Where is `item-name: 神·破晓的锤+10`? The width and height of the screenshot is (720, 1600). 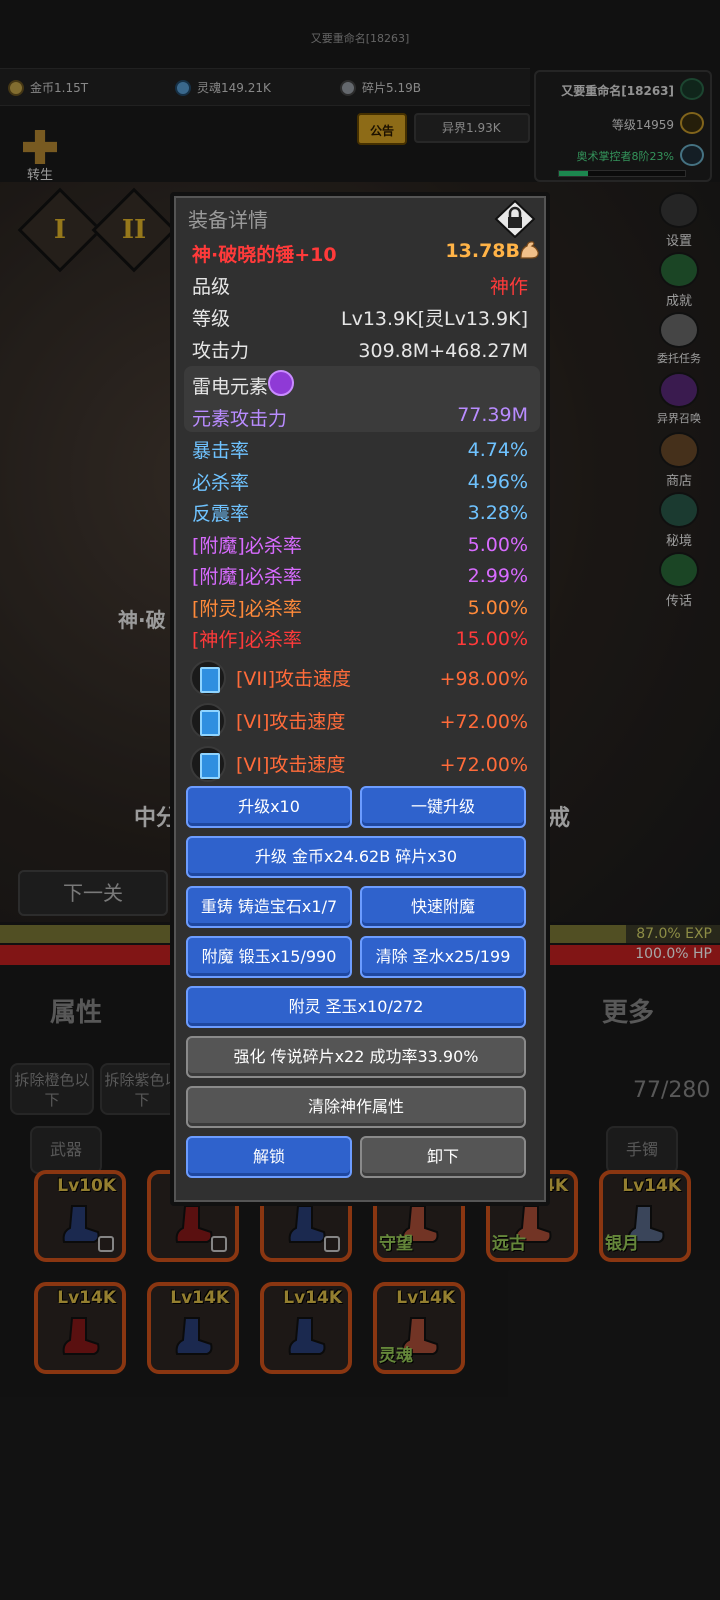
item-name: 神·破晓的锤+10 is located at coordinates (264, 255).